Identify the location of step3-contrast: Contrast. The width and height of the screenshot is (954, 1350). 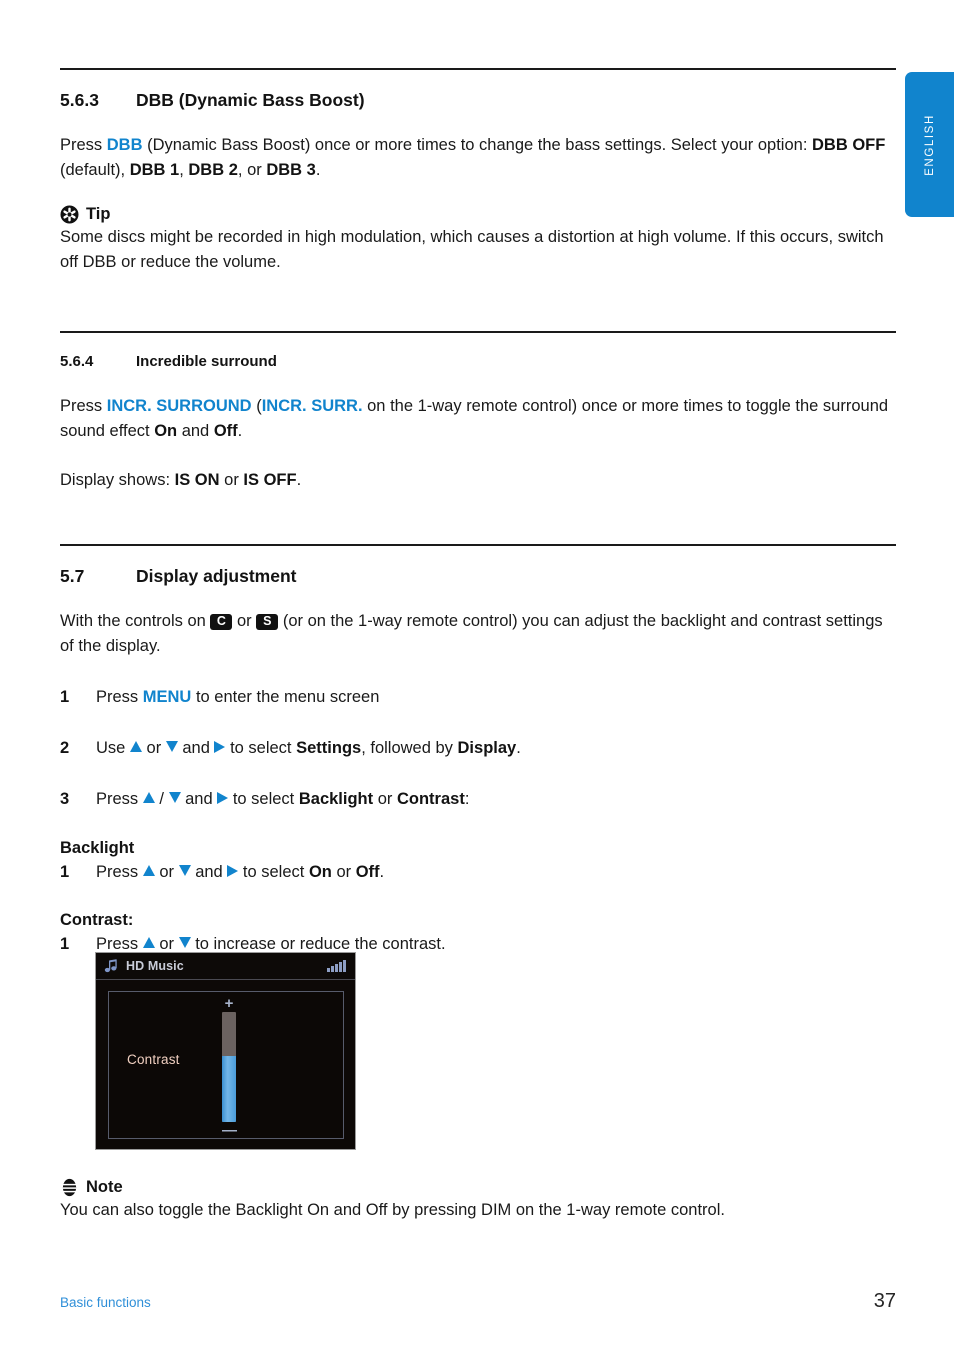
(430, 798).